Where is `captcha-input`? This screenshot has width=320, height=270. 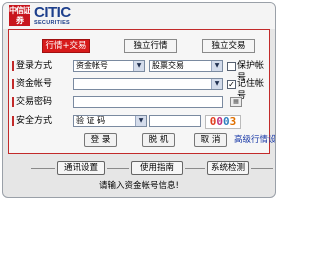
captcha-input is located at coordinates (175, 121).